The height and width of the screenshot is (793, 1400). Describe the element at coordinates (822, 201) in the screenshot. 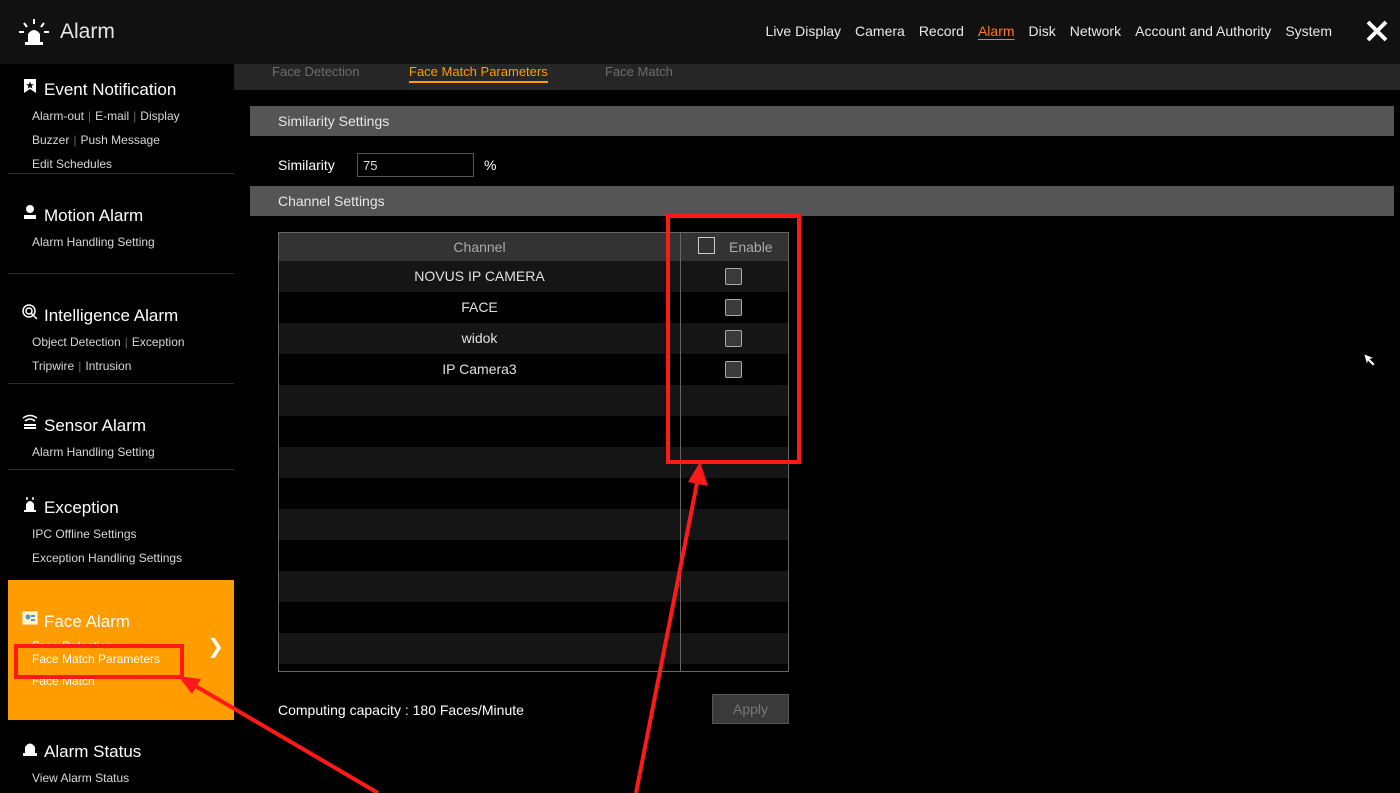

I see `section-header-channel-settings: Channel Settings` at that location.